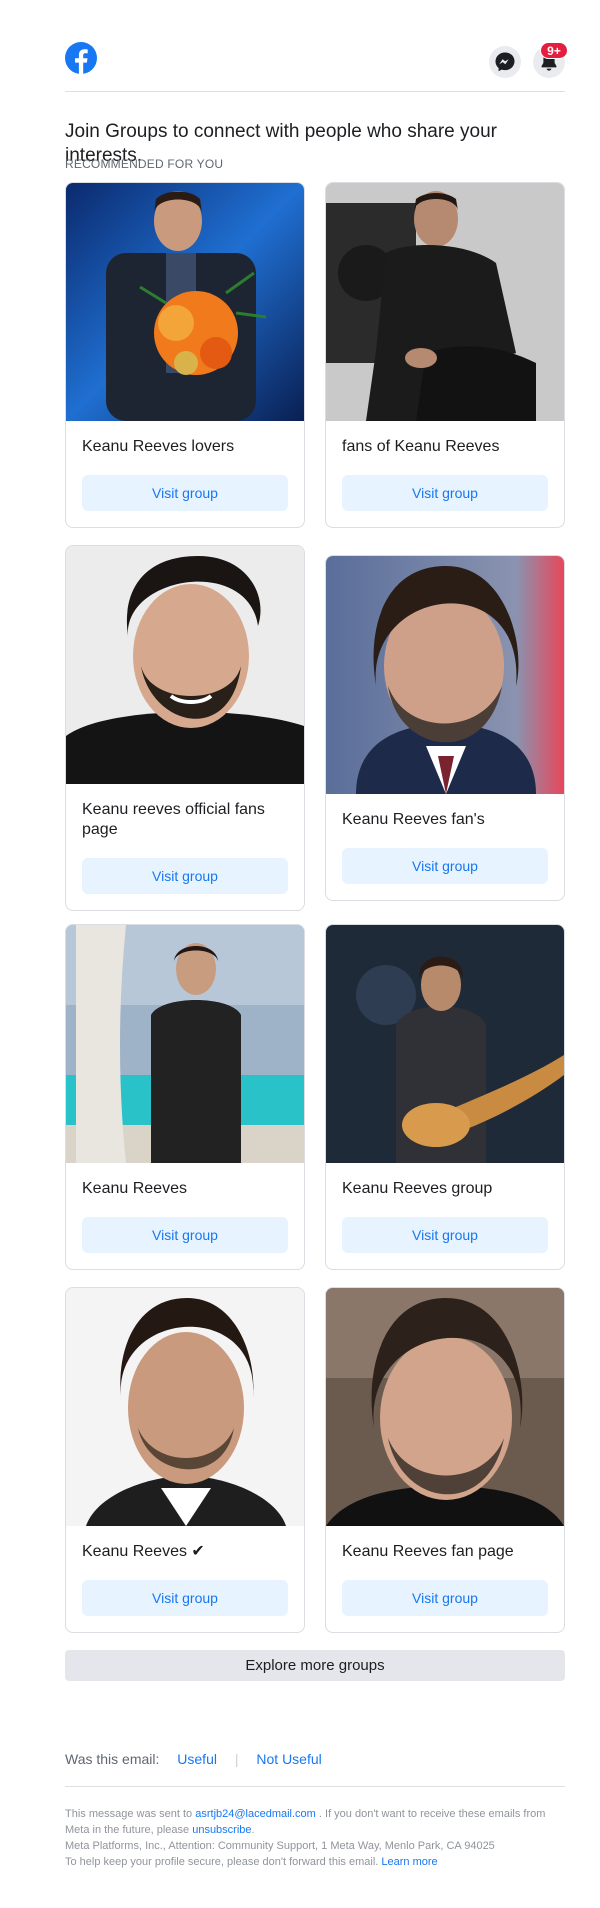 Image resolution: width=600 pixels, height=1908 pixels. I want to click on group-name: Keanu Reeves ✔, so click(185, 1544).